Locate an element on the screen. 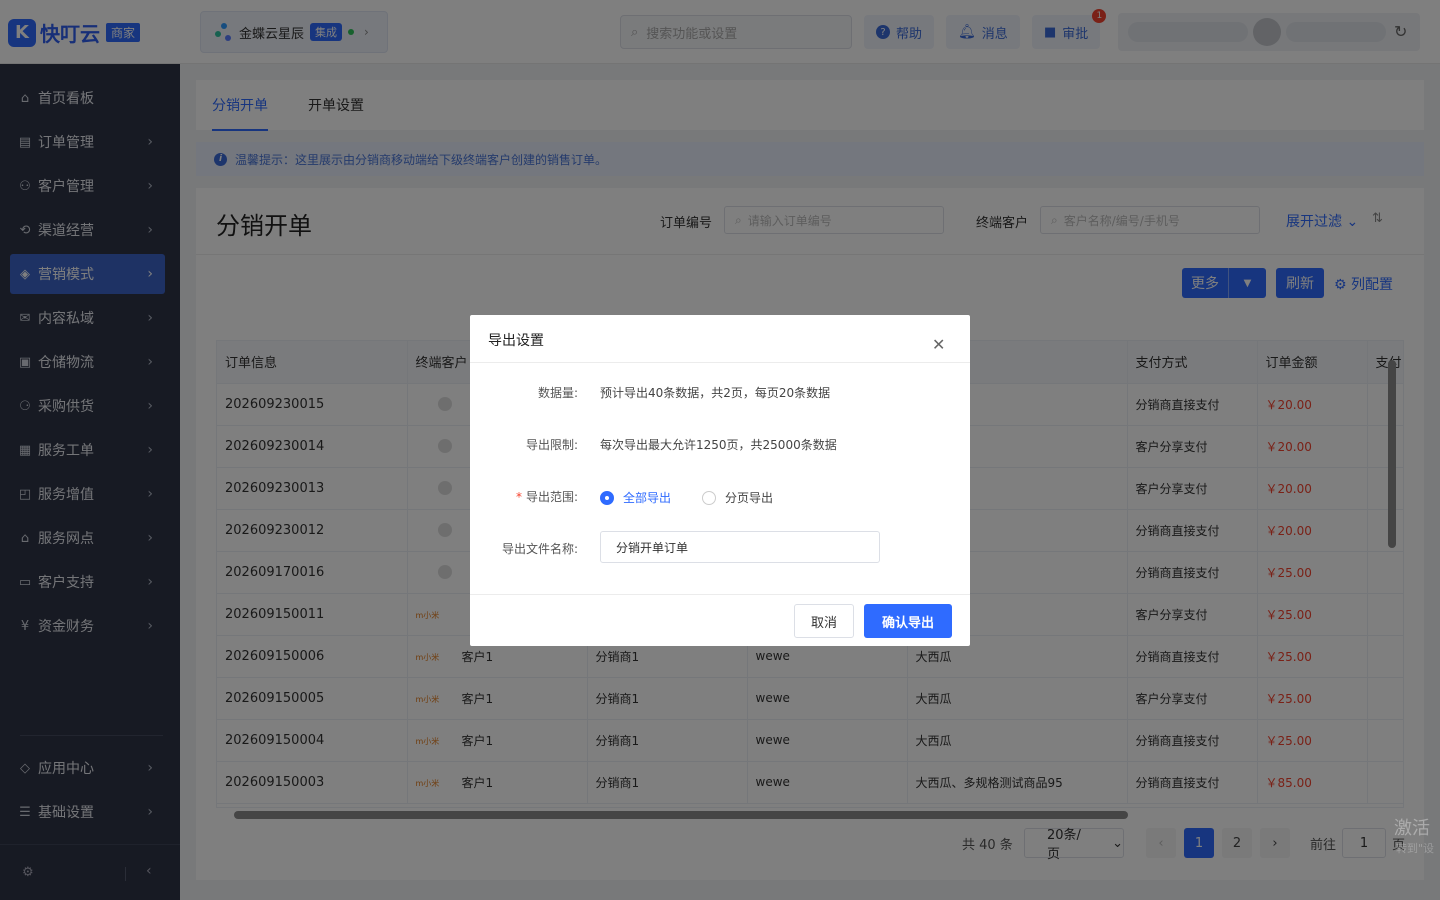 The width and height of the screenshot is (1440, 900). dialog-title: 导出设置 is located at coordinates (516, 341).